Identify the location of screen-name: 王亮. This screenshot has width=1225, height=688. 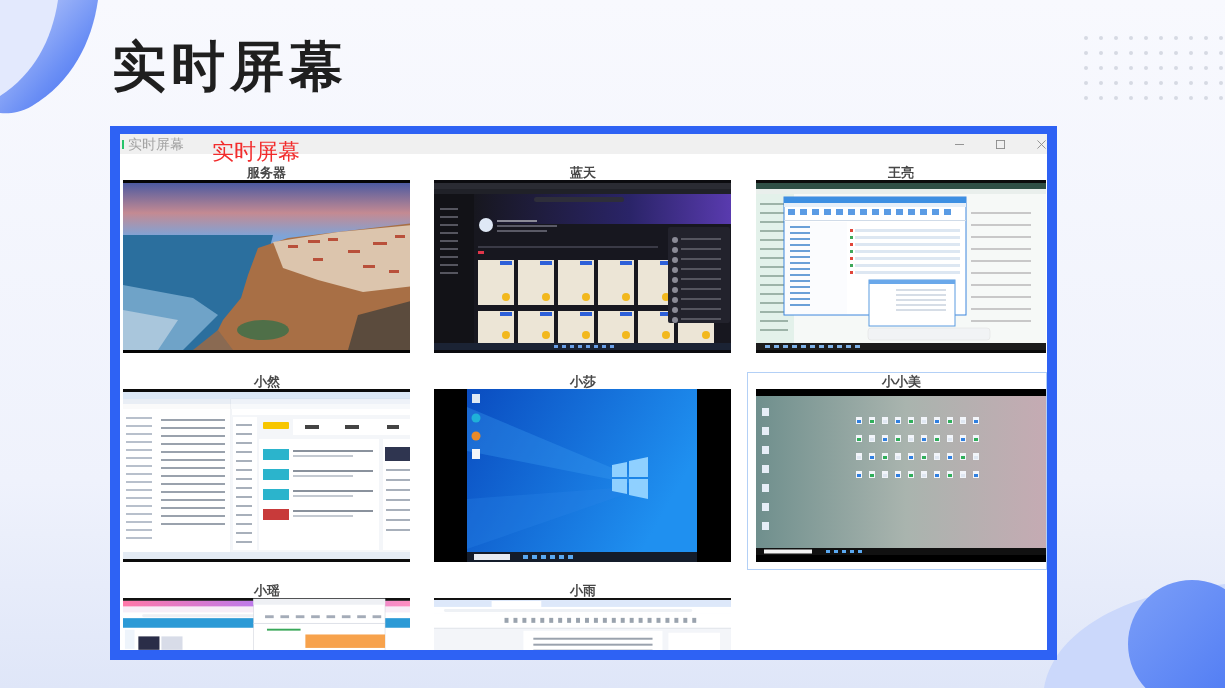
(901, 173).